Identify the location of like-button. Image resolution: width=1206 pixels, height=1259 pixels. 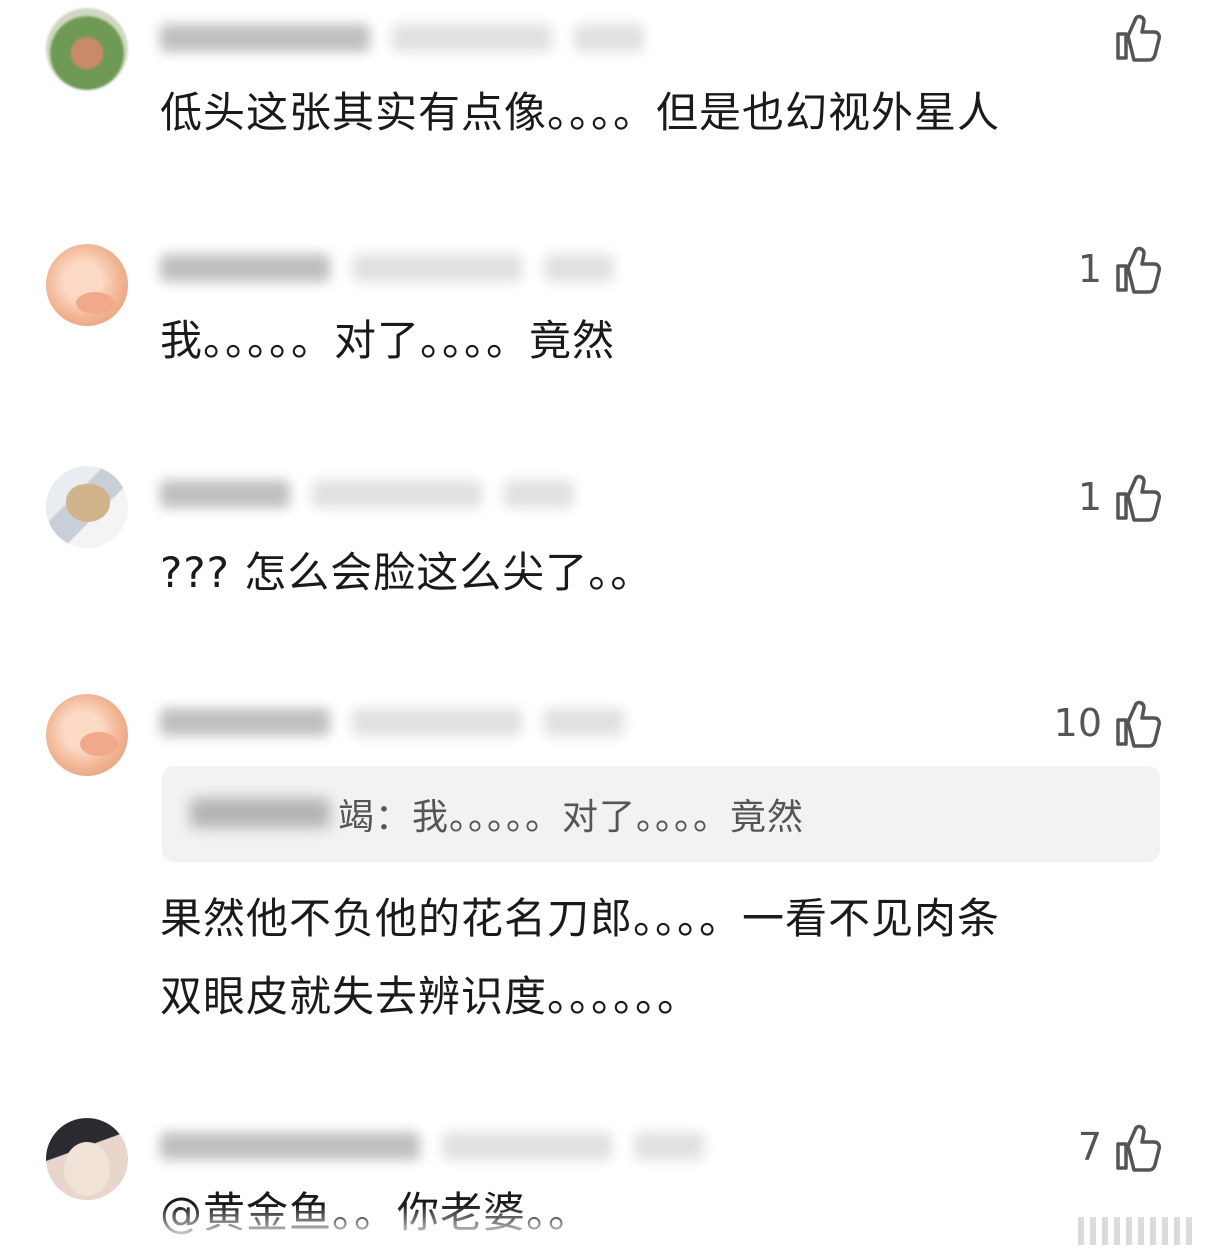
(1132, 37).